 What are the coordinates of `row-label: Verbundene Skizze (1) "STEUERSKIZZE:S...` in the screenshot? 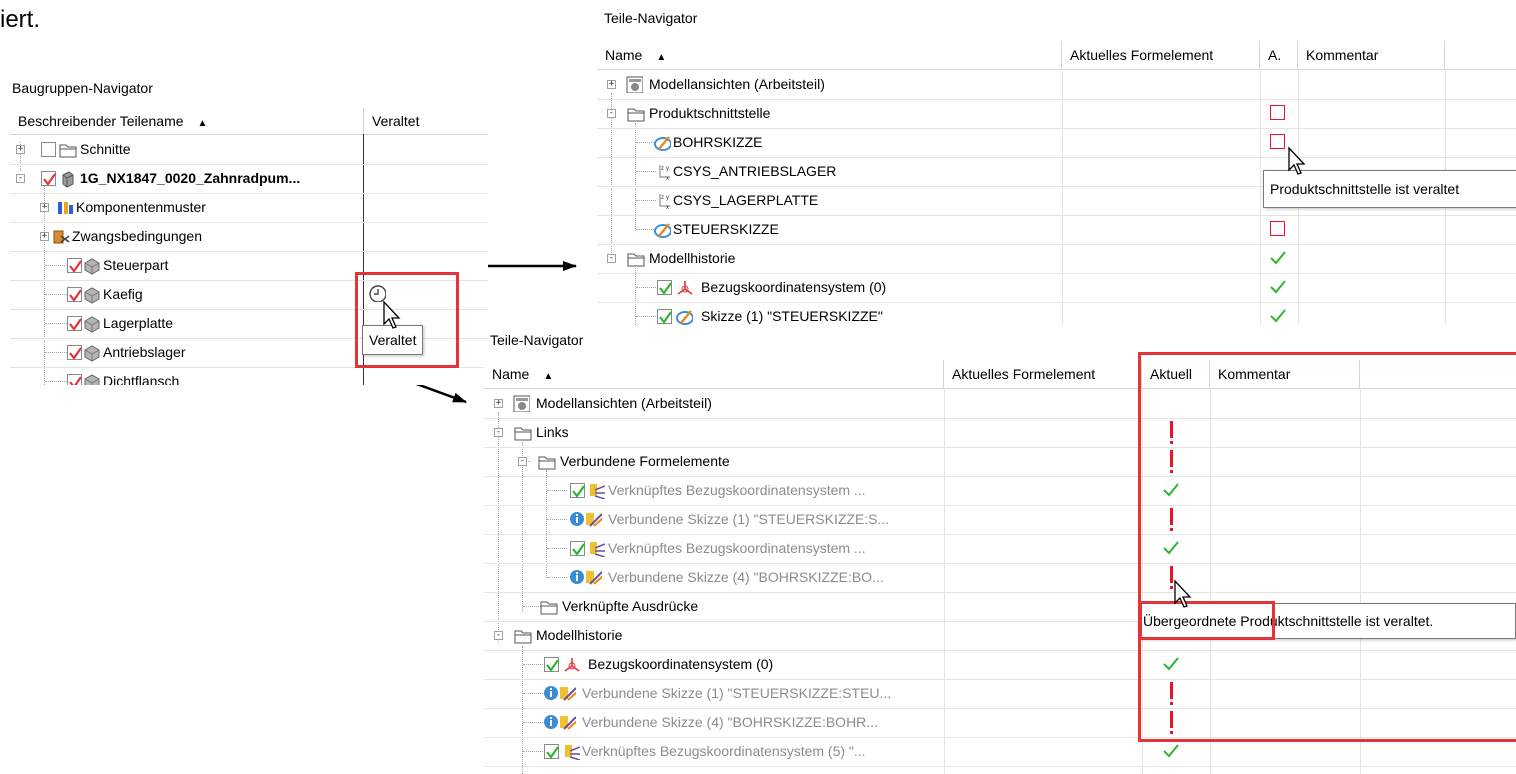 It's located at (749, 519).